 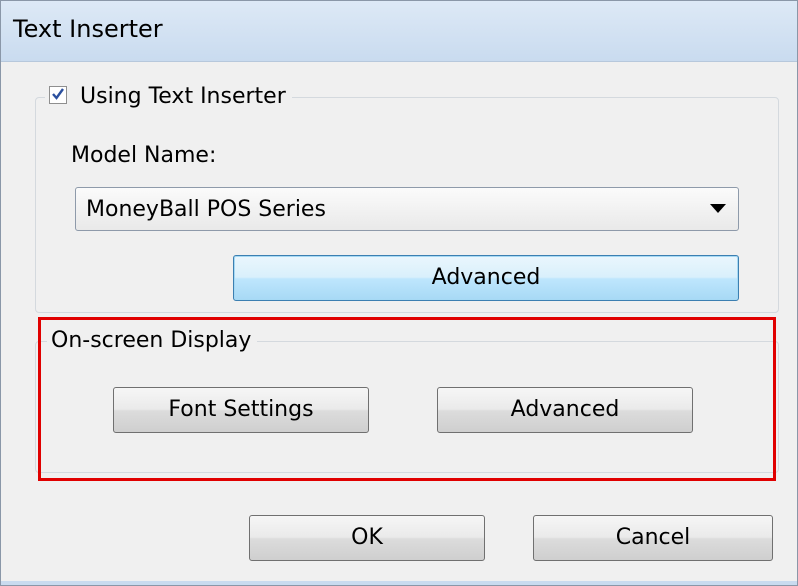 What do you see at coordinates (144, 155) in the screenshot?
I see `model-name-label: Model Name:` at bounding box center [144, 155].